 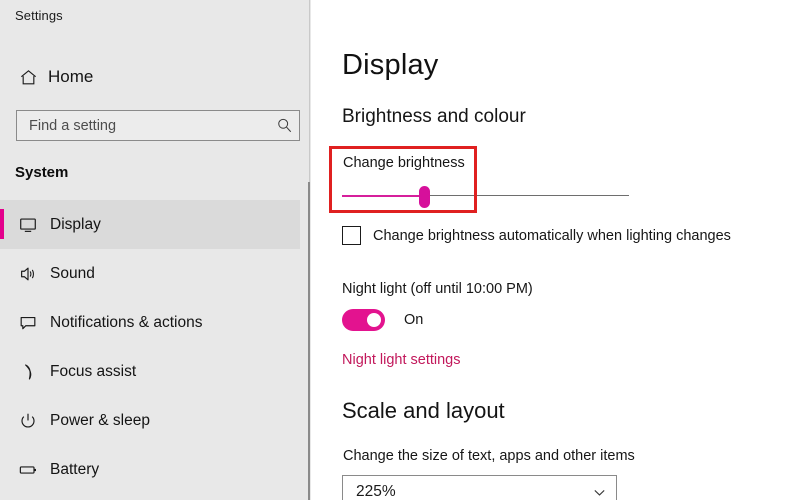 I want to click on home-icon, so click(x=28, y=77).